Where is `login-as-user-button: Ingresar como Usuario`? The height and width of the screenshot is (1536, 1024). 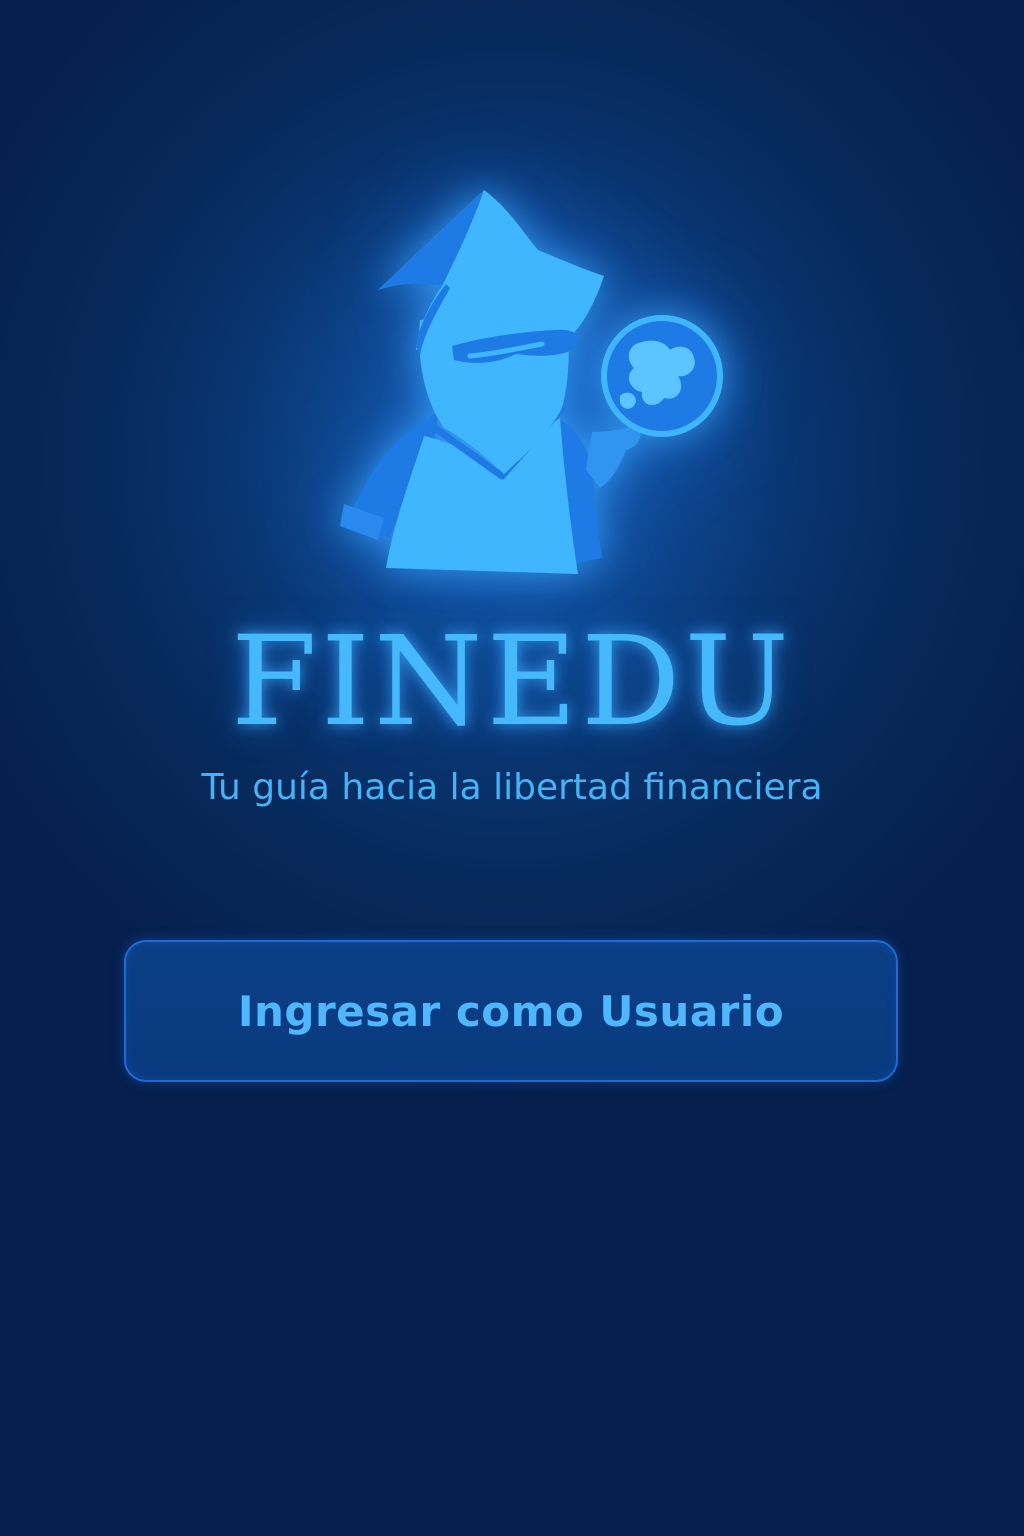 login-as-user-button: Ingresar como Usuario is located at coordinates (511, 1011).